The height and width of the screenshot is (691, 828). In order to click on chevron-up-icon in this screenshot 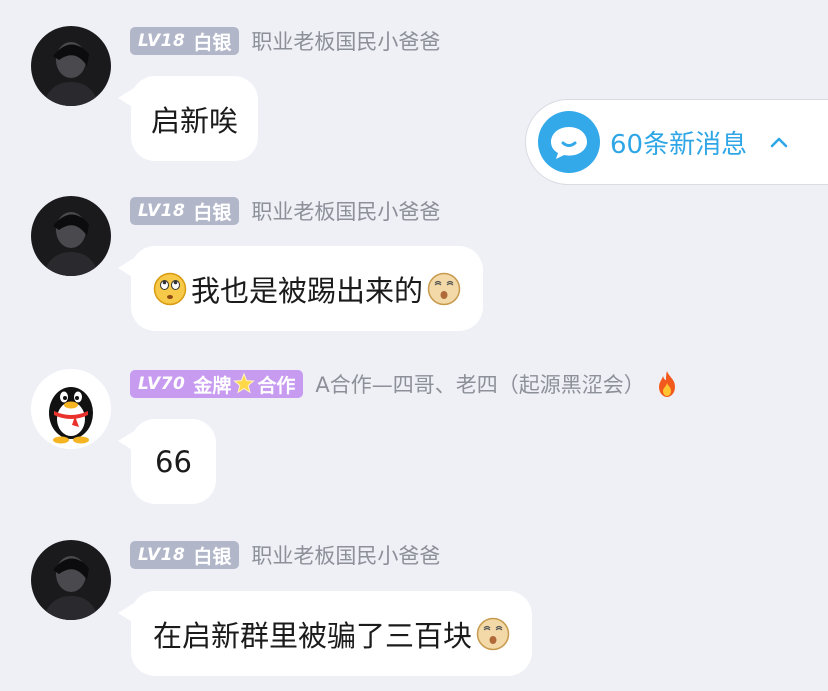, I will do `click(779, 142)`.